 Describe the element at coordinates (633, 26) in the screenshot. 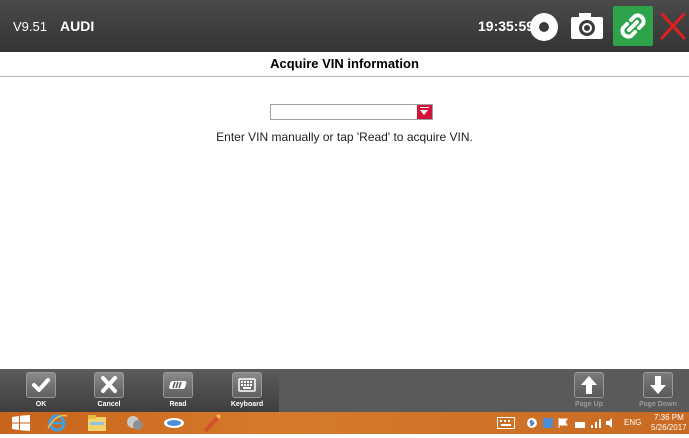

I see `link-icon` at that location.